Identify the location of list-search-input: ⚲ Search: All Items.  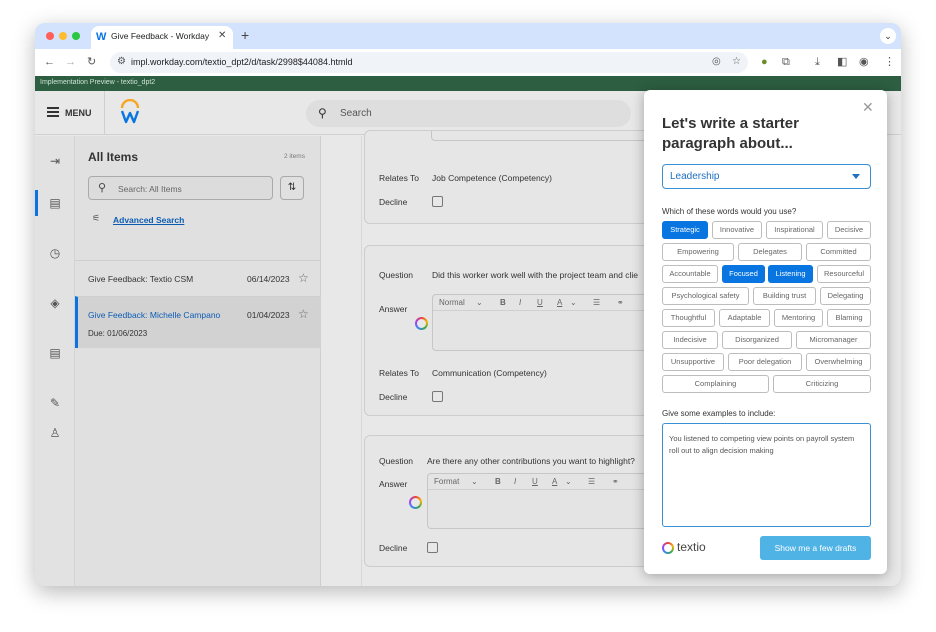
(180, 188).